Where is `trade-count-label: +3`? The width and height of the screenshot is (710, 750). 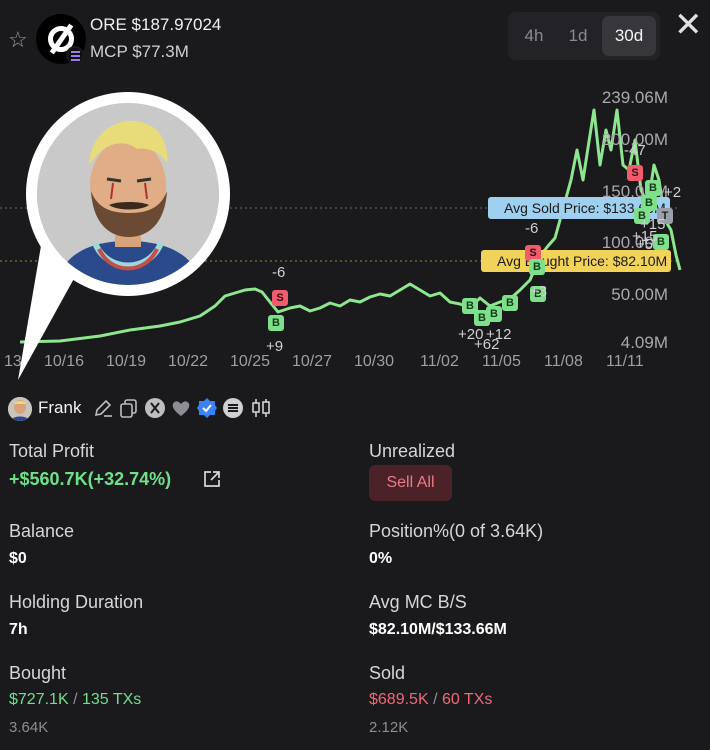
trade-count-label: +3 is located at coordinates (539, 291).